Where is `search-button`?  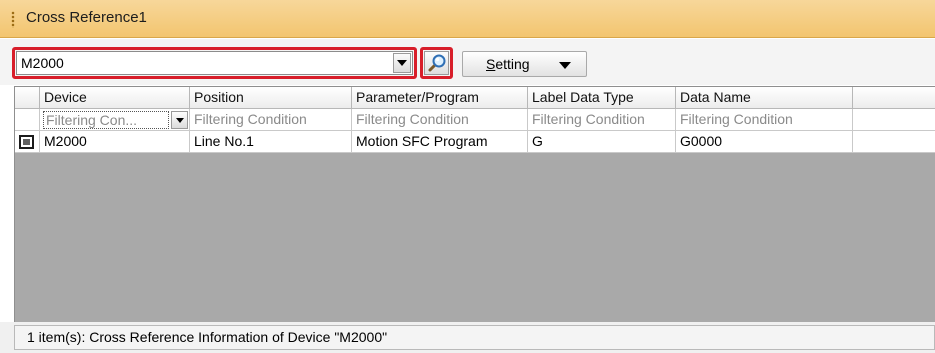
search-button is located at coordinates (436, 63).